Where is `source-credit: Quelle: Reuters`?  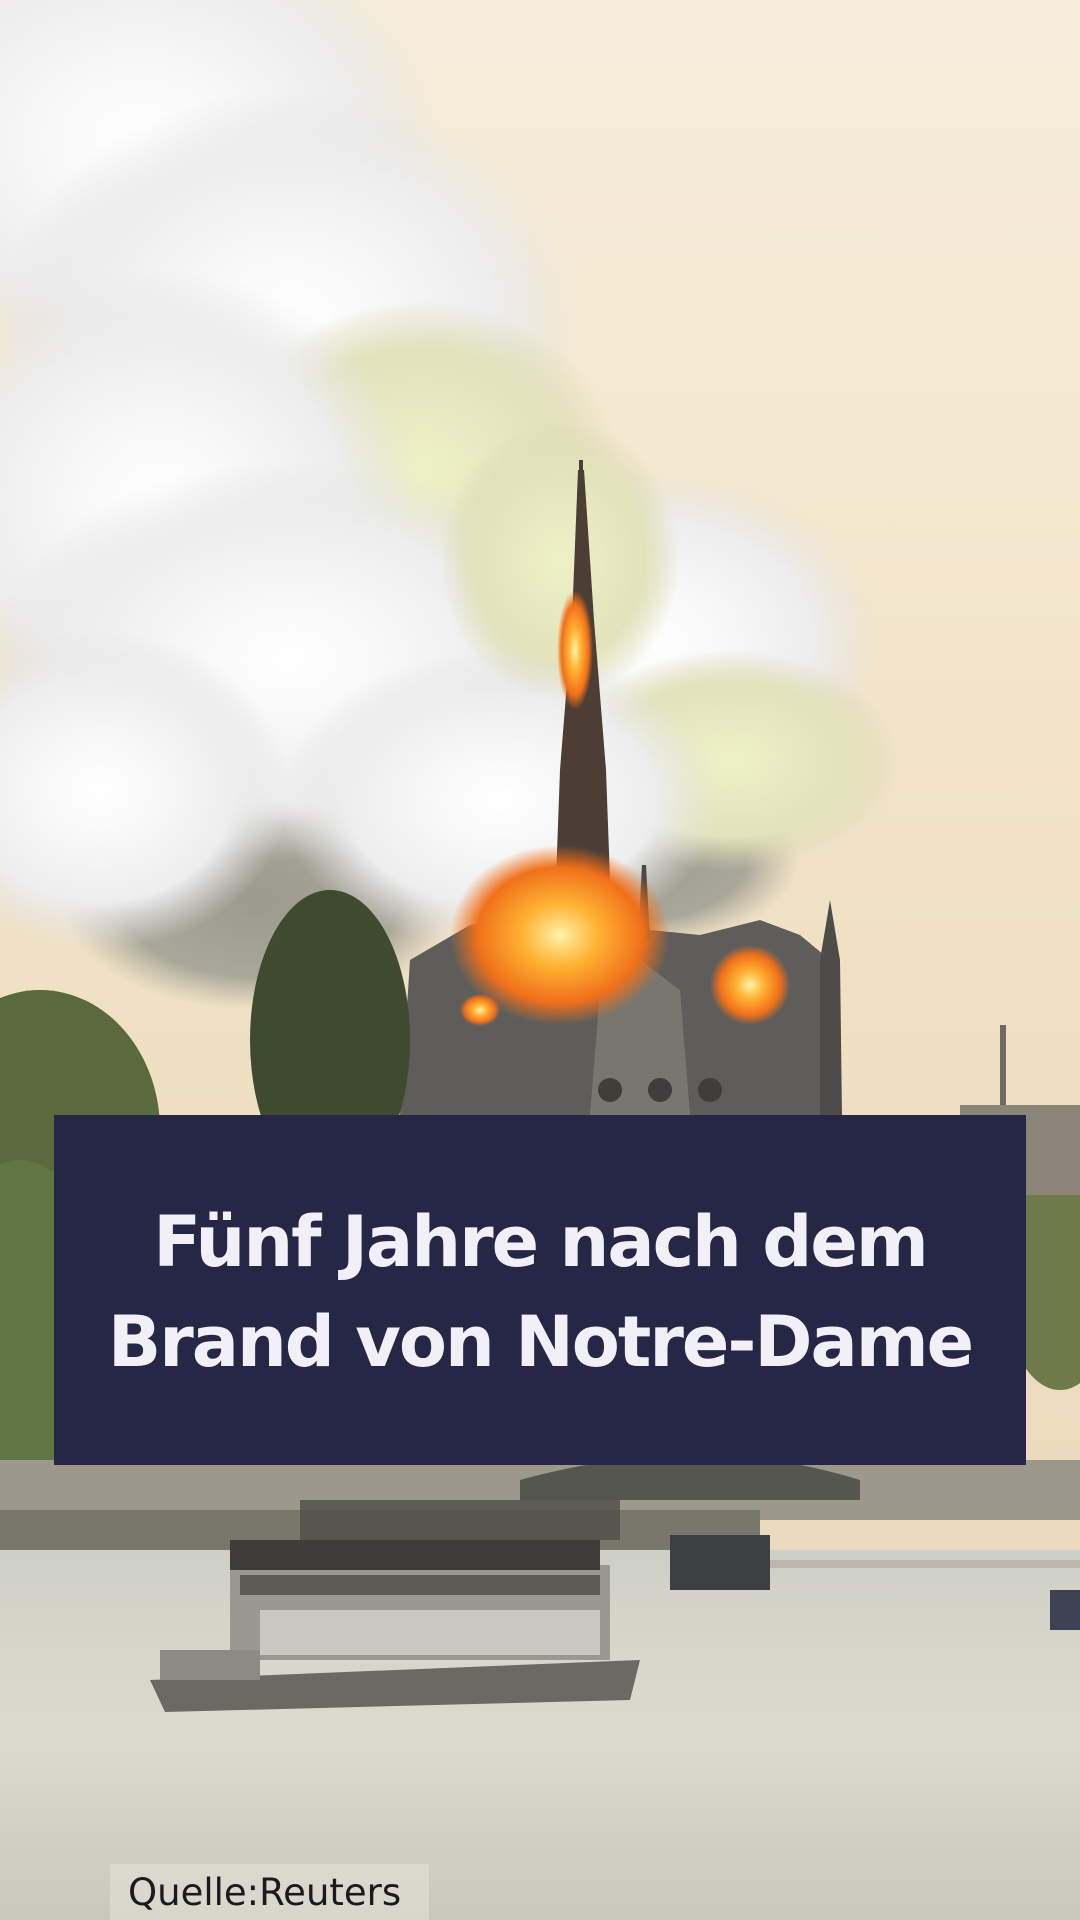 source-credit: Quelle: Reuters is located at coordinates (270, 1892).